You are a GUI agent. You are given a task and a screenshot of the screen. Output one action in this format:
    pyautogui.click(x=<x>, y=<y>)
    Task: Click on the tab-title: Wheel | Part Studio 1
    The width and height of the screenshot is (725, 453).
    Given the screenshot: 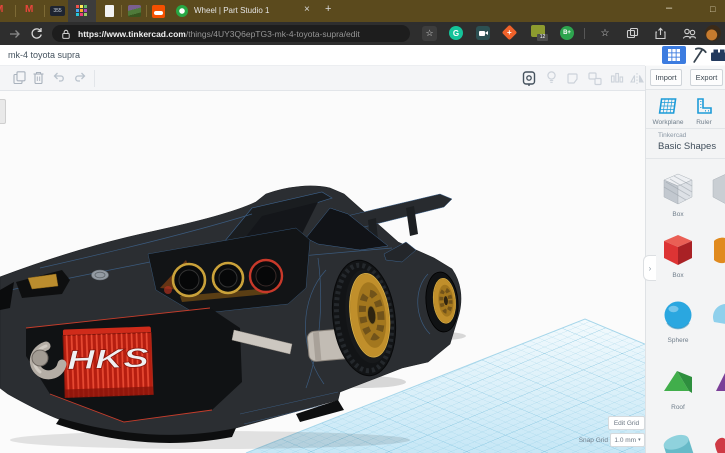 What is the action you would take?
    pyautogui.click(x=232, y=10)
    